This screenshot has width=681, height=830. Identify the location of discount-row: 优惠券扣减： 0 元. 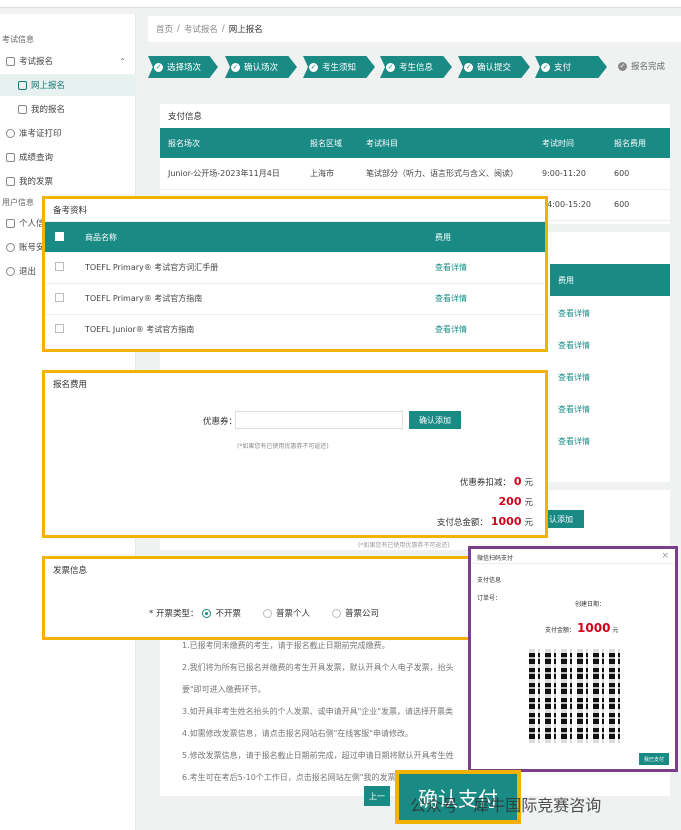
(496, 481).